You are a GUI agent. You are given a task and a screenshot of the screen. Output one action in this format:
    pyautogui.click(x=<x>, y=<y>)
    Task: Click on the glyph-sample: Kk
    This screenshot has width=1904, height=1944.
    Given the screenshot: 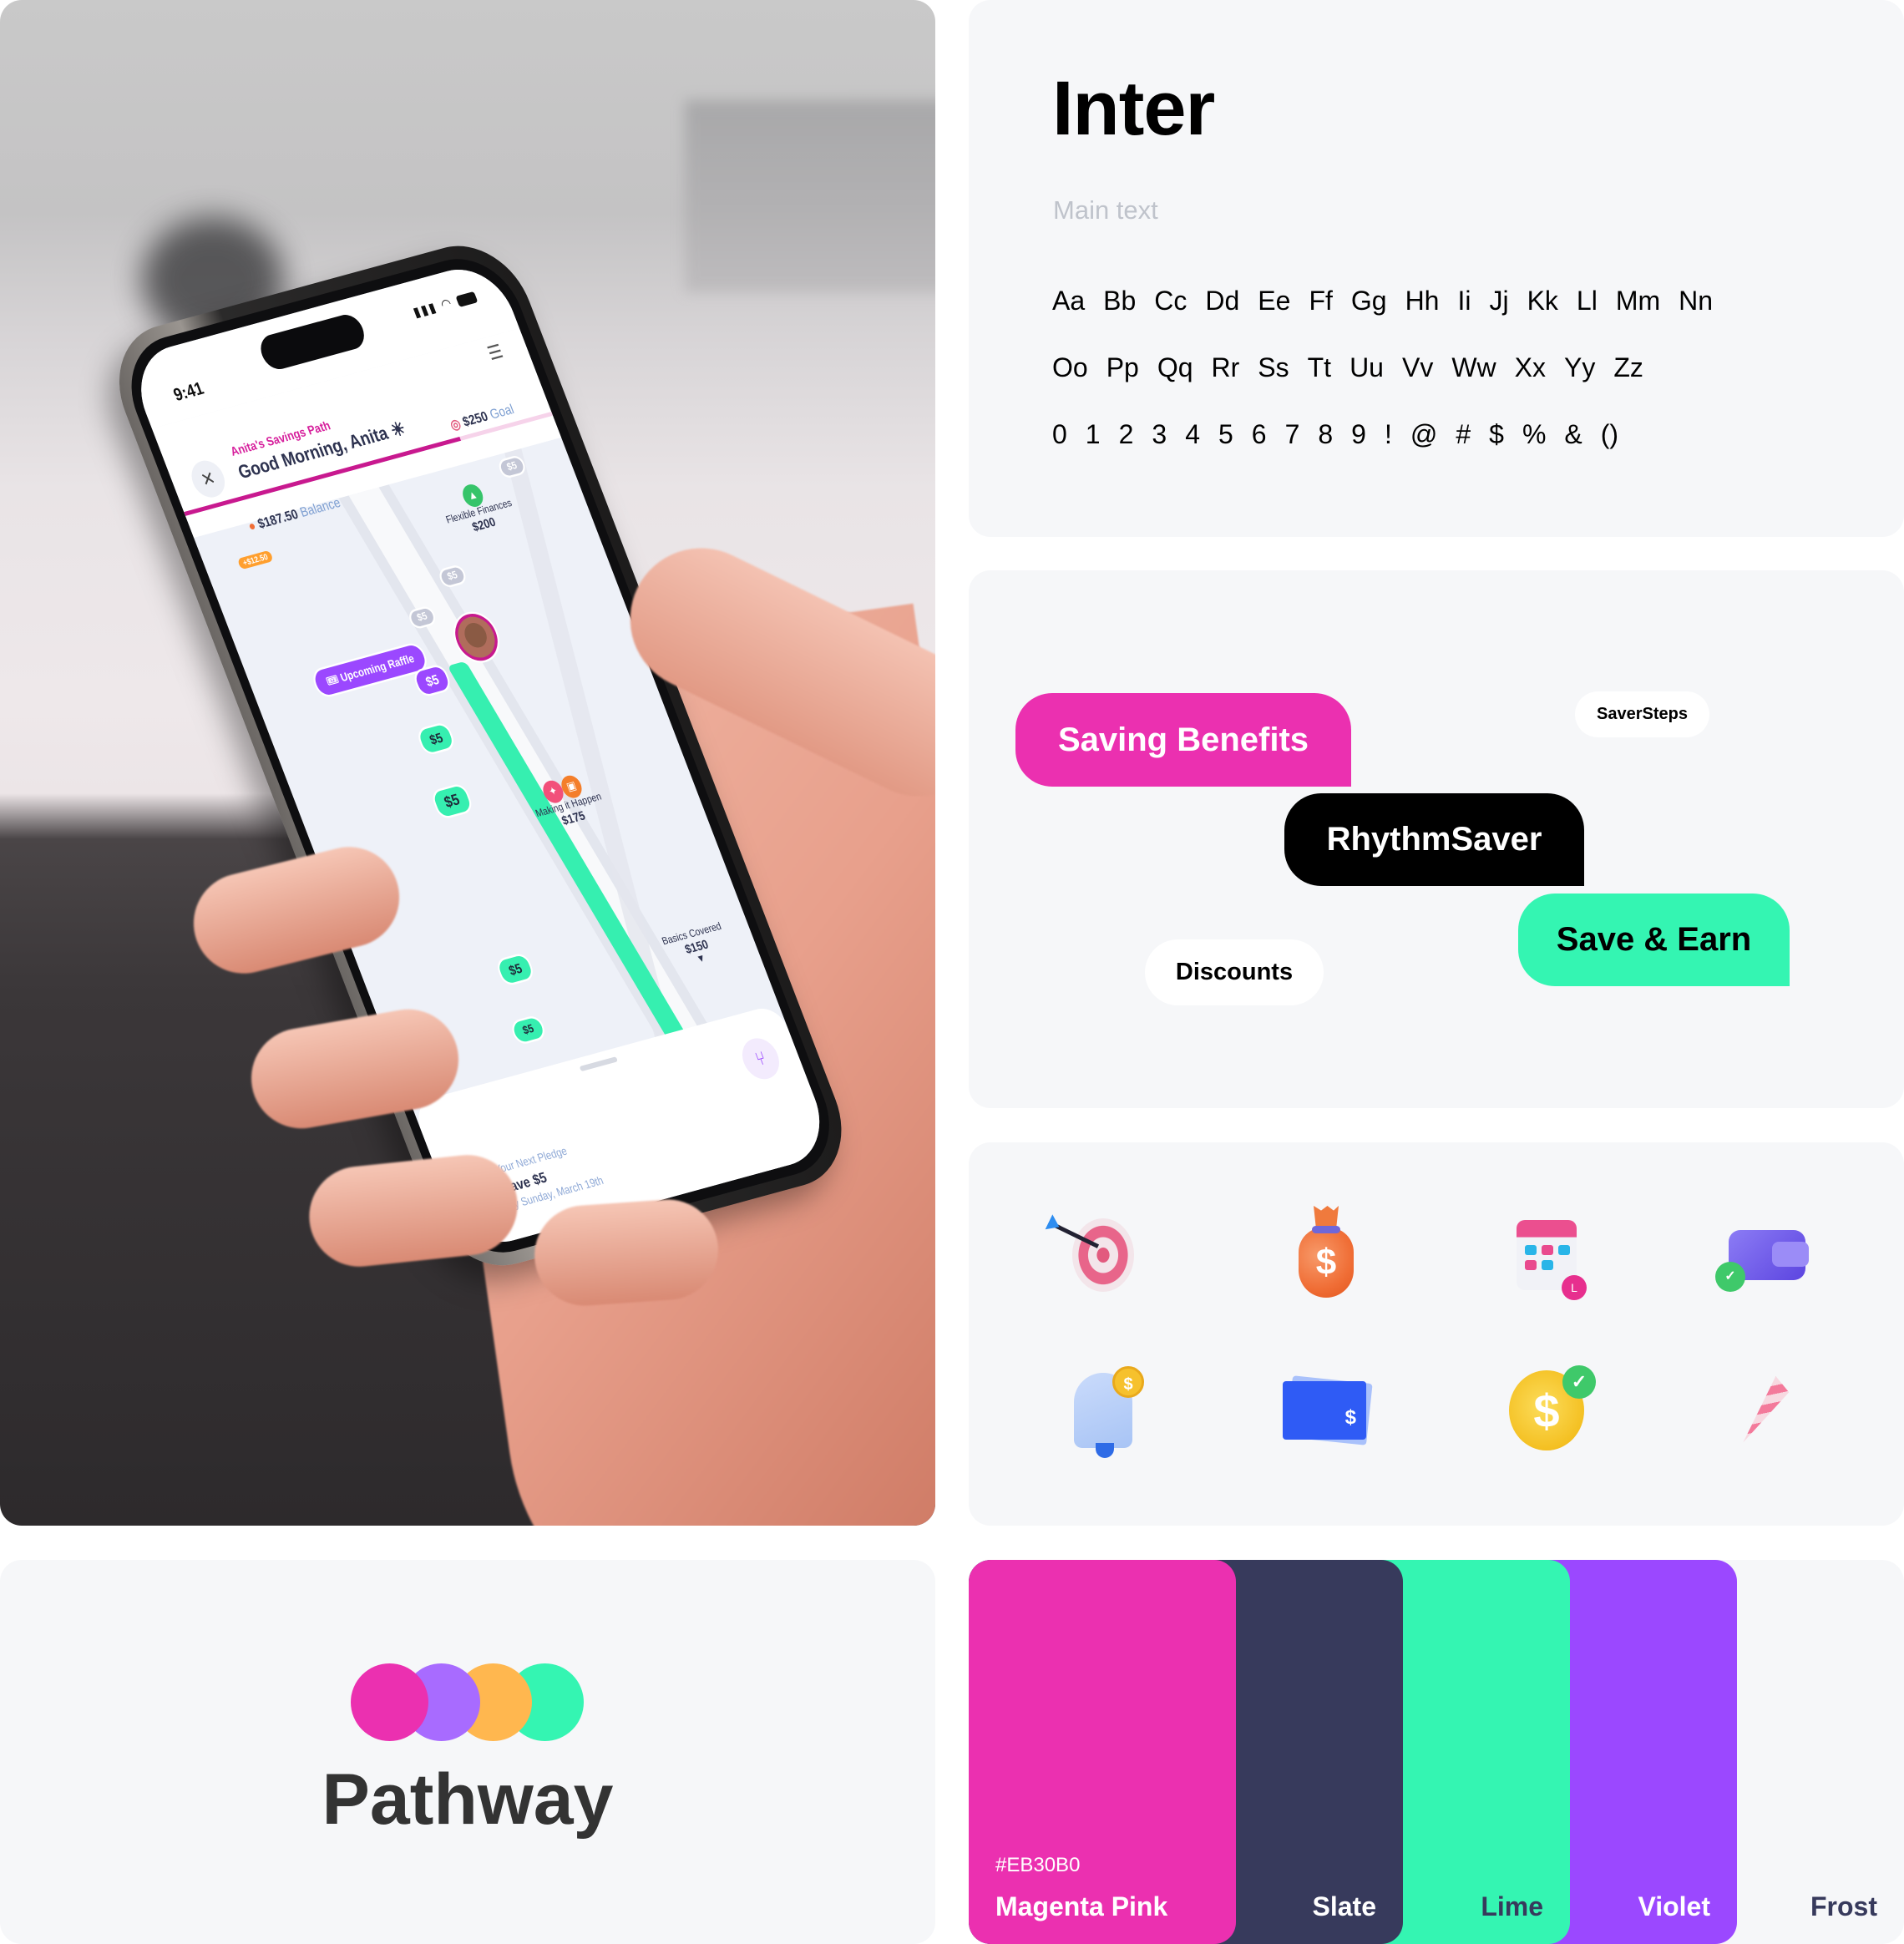 What is the action you would take?
    pyautogui.click(x=1542, y=301)
    